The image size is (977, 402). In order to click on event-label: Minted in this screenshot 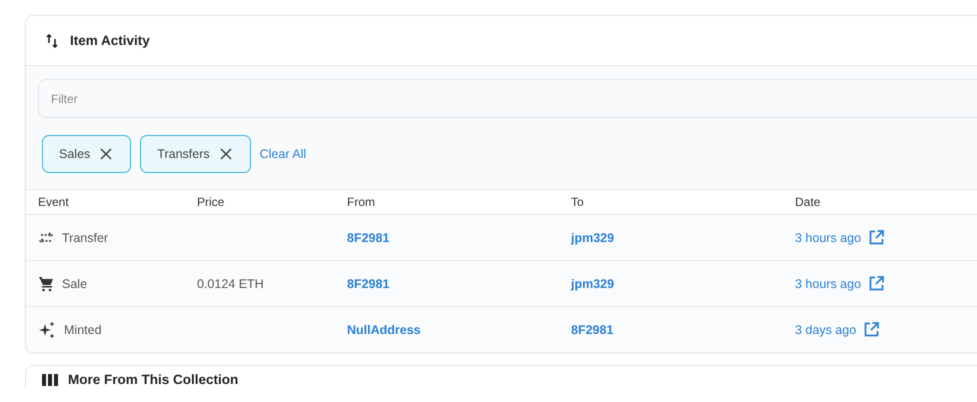, I will do `click(83, 329)`.